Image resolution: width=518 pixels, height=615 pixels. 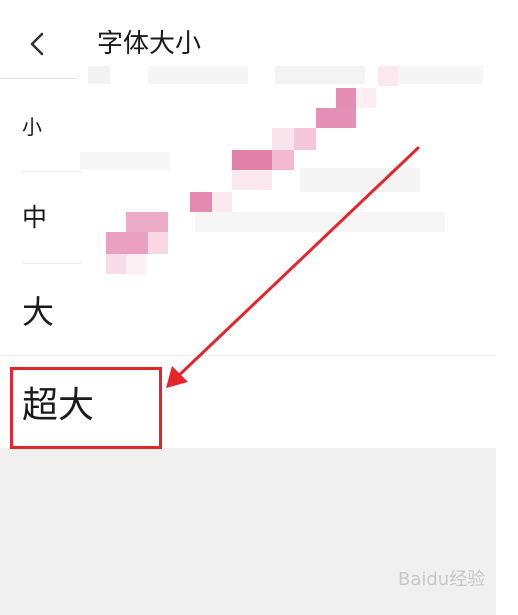 What do you see at coordinates (248, 217) in the screenshot?
I see `font-size-option-medium: 中` at bounding box center [248, 217].